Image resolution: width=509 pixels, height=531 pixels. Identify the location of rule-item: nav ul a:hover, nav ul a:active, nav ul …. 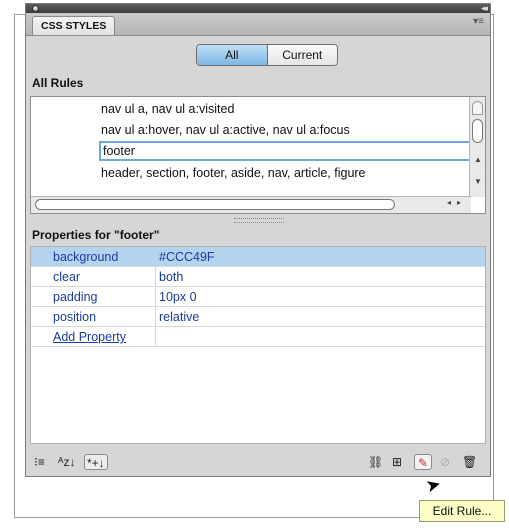
(225, 130).